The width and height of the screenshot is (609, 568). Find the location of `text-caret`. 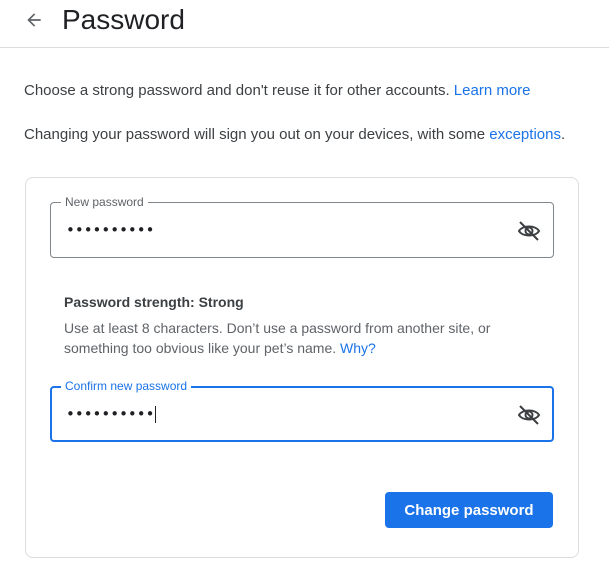

text-caret is located at coordinates (156, 414).